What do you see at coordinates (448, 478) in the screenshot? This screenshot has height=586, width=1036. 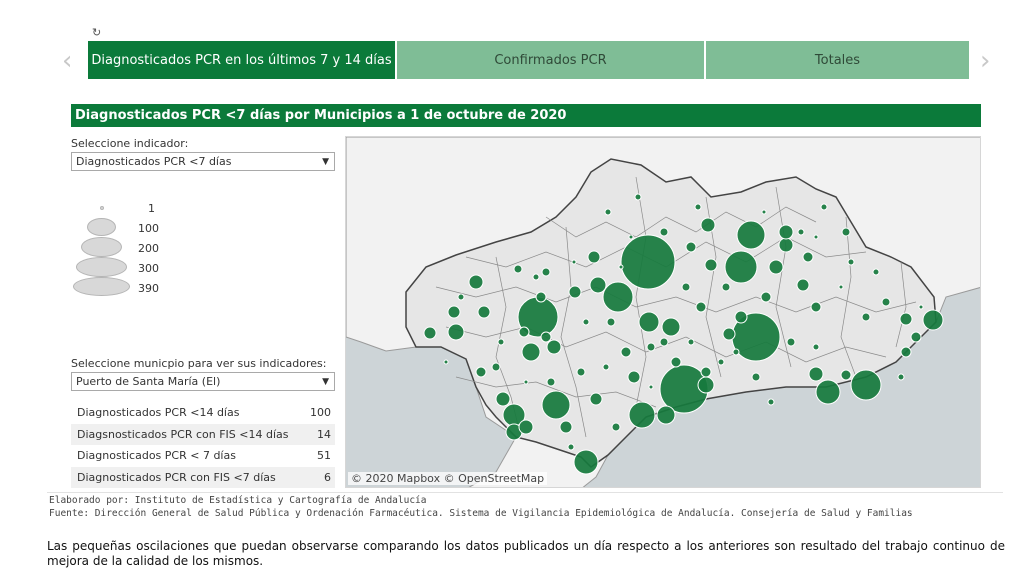 I see `map-attribution: © 2020 Mapbox © OpenStreetMap` at bounding box center [448, 478].